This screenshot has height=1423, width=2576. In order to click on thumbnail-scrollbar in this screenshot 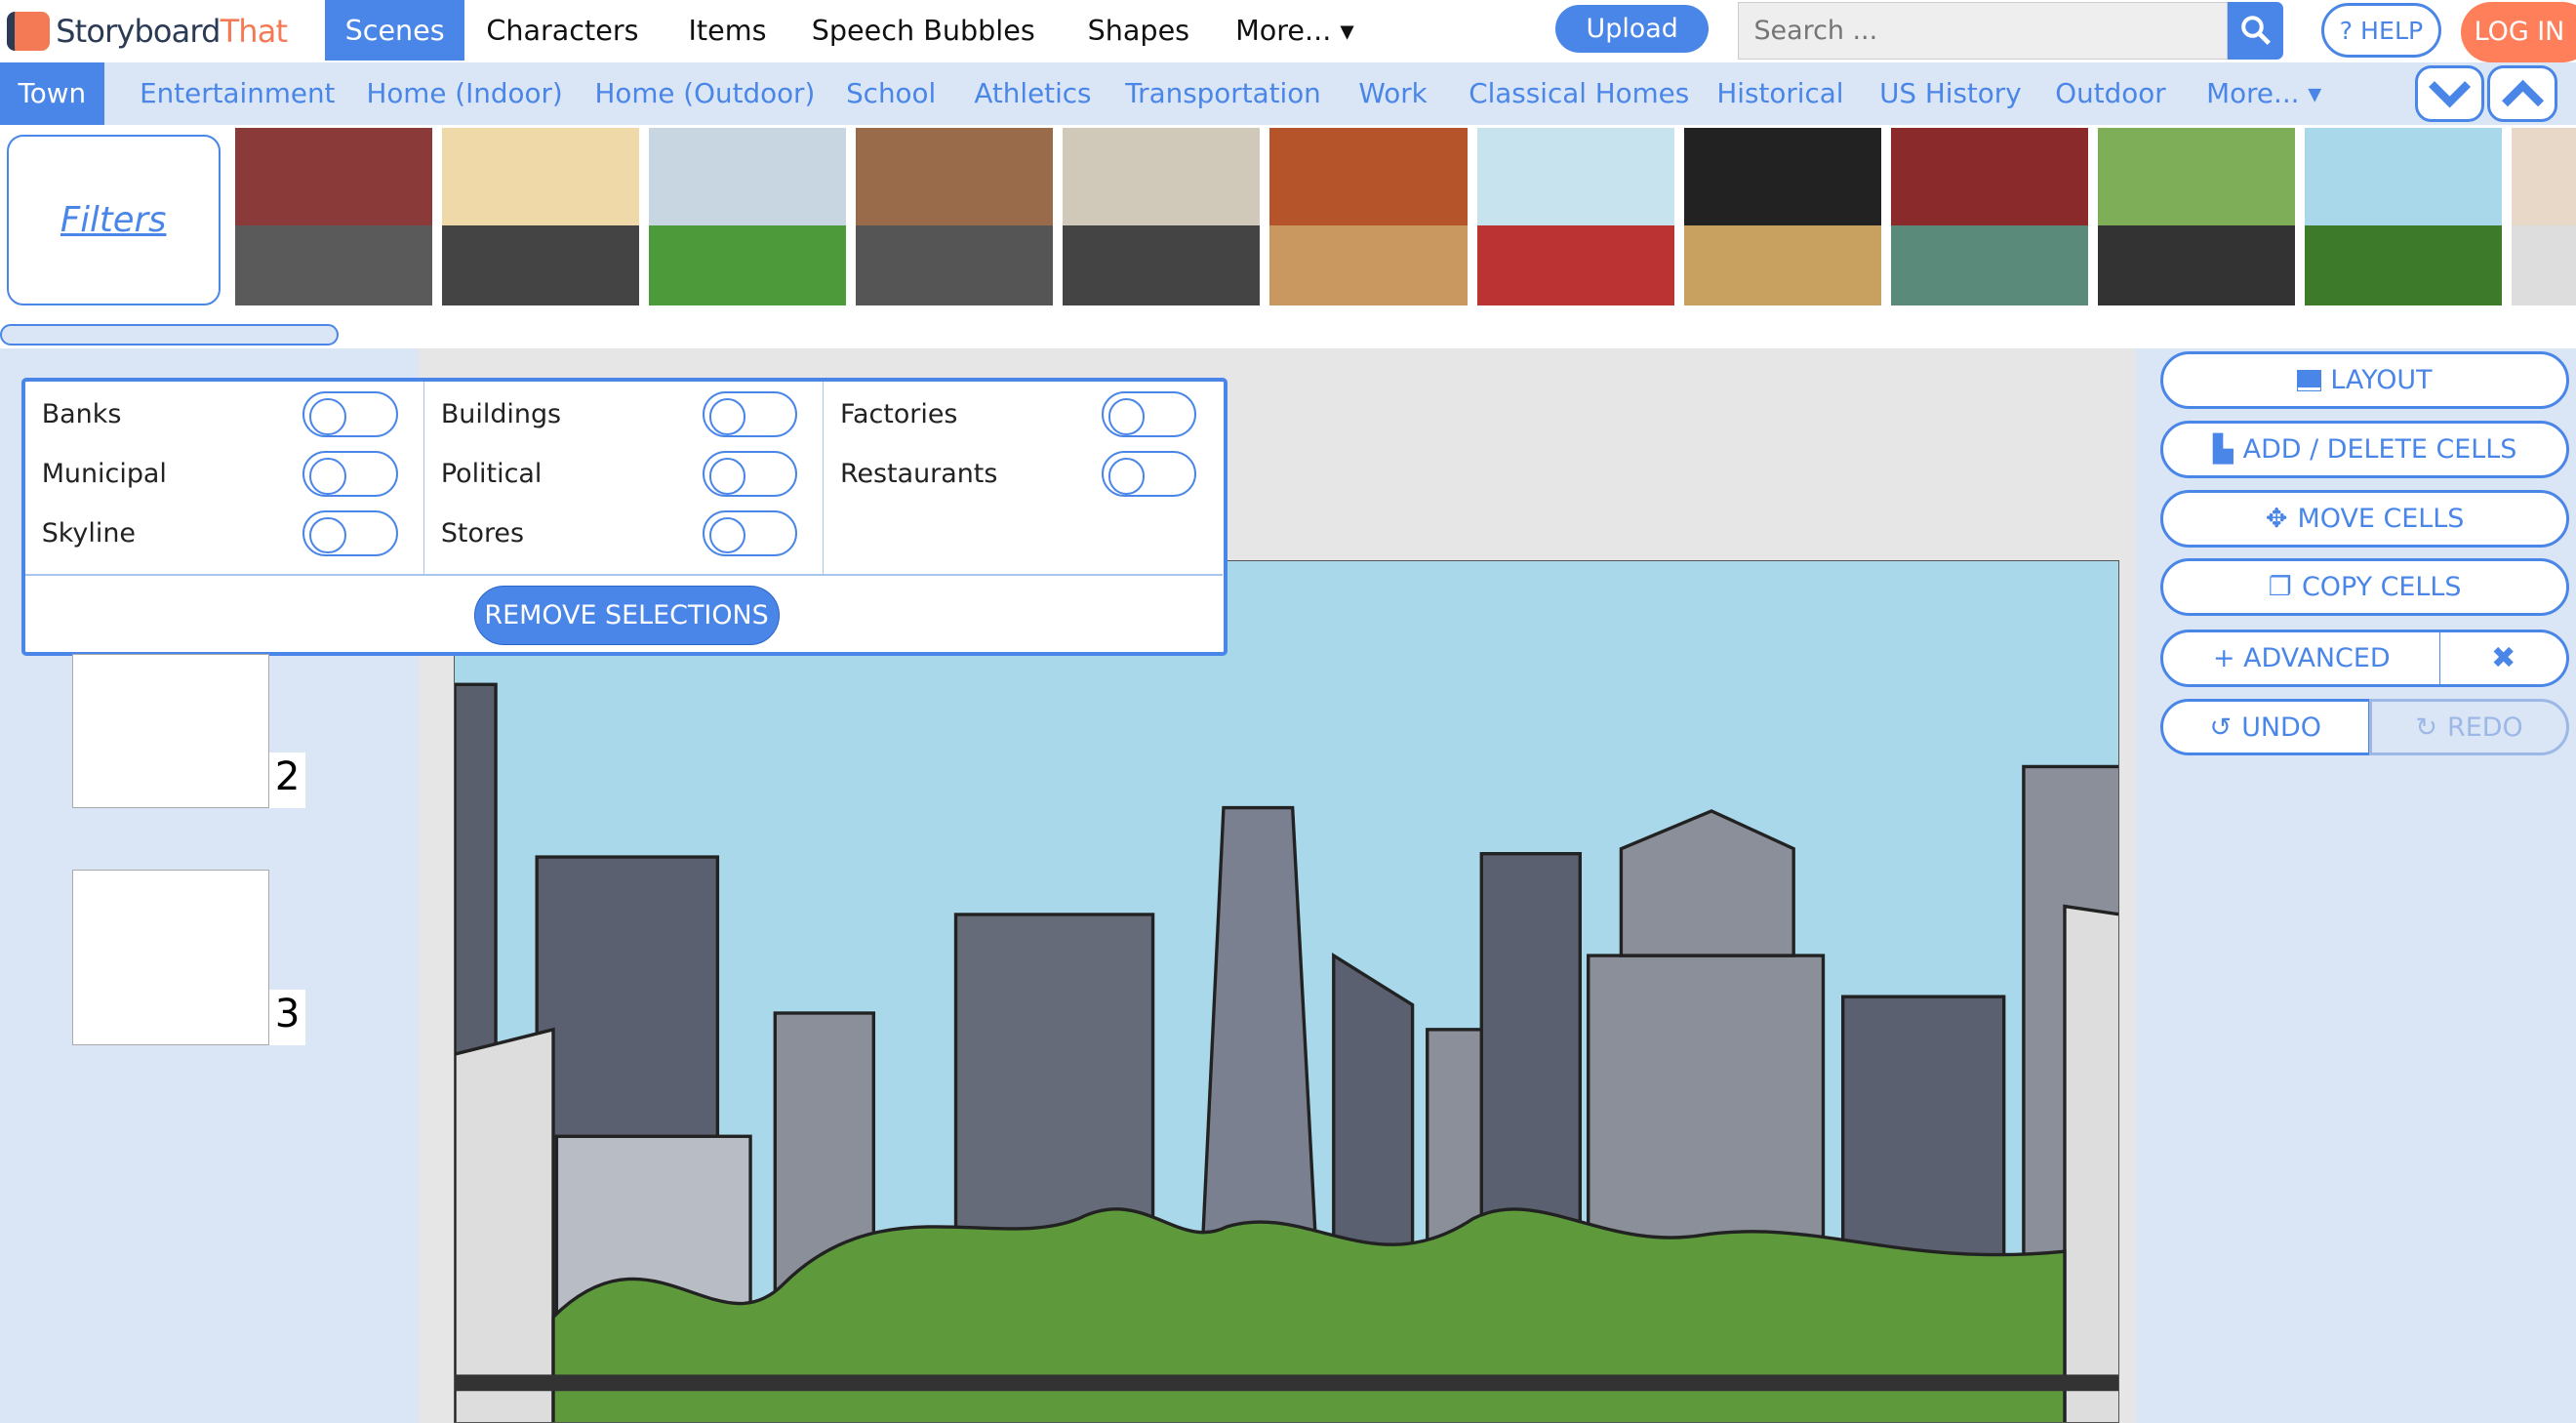, I will do `click(169, 334)`.